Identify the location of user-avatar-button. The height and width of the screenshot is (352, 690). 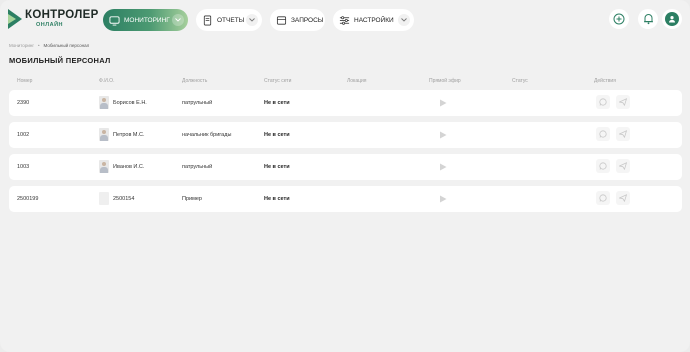
(672, 19).